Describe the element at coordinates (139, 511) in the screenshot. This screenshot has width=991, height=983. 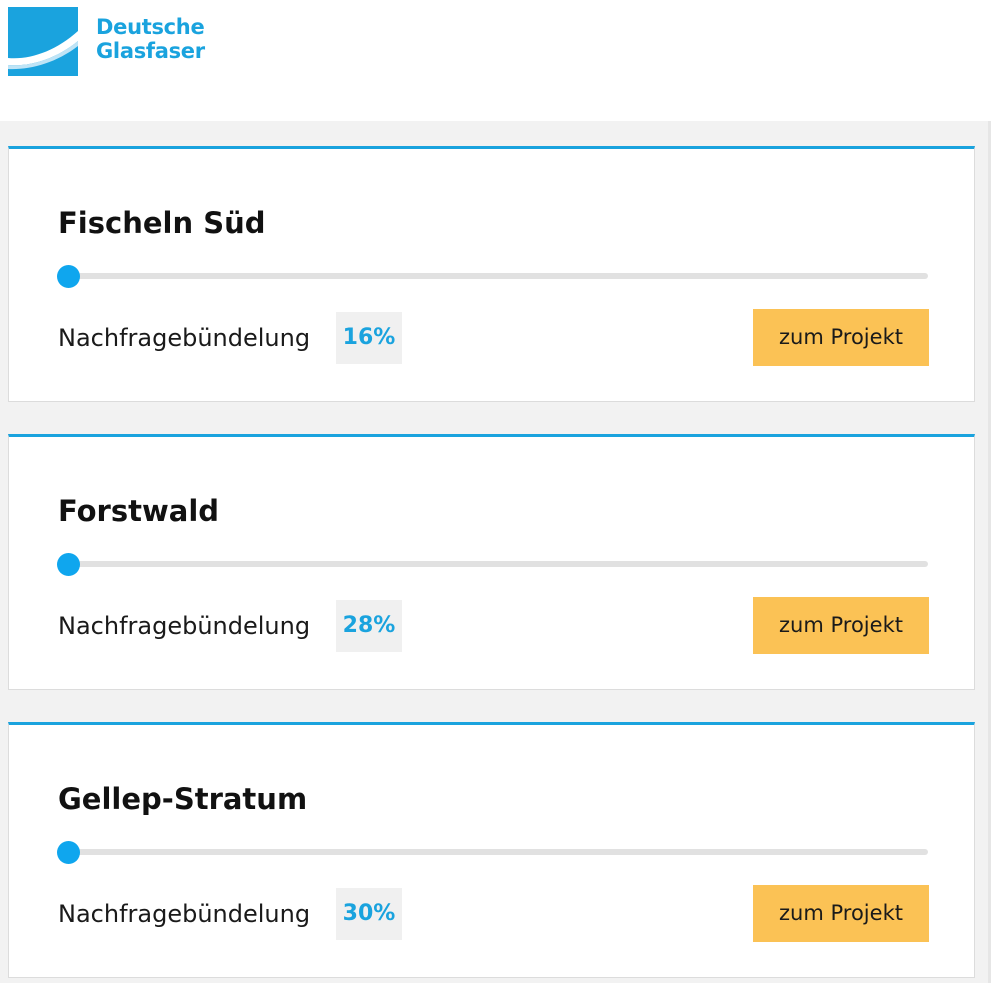
I see `project-title: Forstwald` at that location.